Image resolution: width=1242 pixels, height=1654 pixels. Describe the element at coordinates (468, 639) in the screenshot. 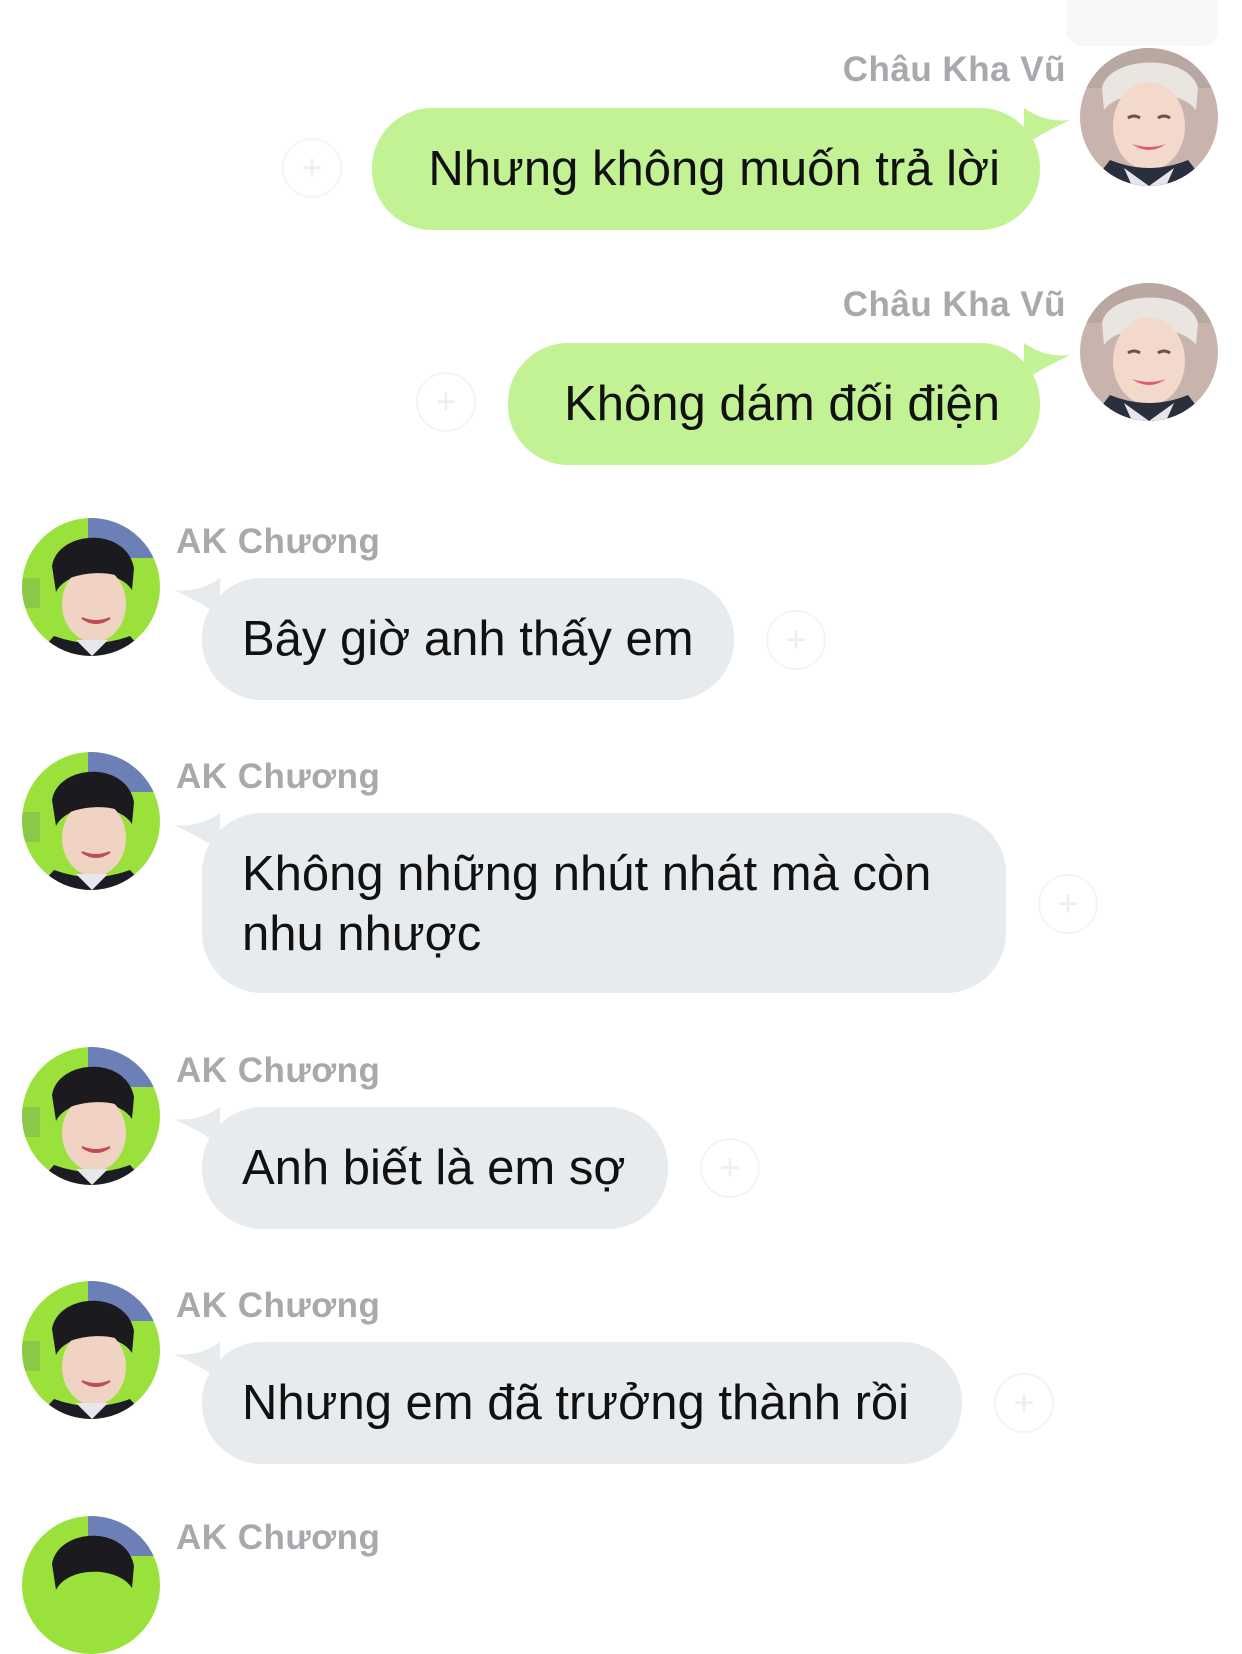

I see `message-bubble: Bây giờ anh thấy em` at that location.